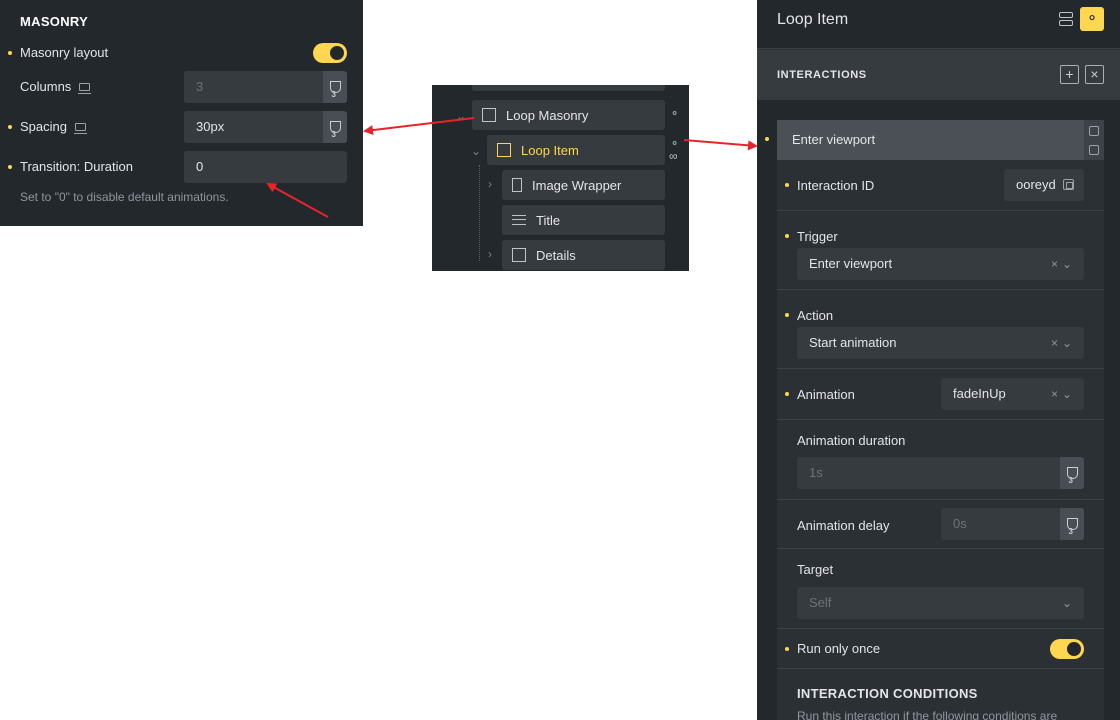 The width and height of the screenshot is (1120, 720). I want to click on animation-select: fadeInUp ×⌄, so click(1012, 394).